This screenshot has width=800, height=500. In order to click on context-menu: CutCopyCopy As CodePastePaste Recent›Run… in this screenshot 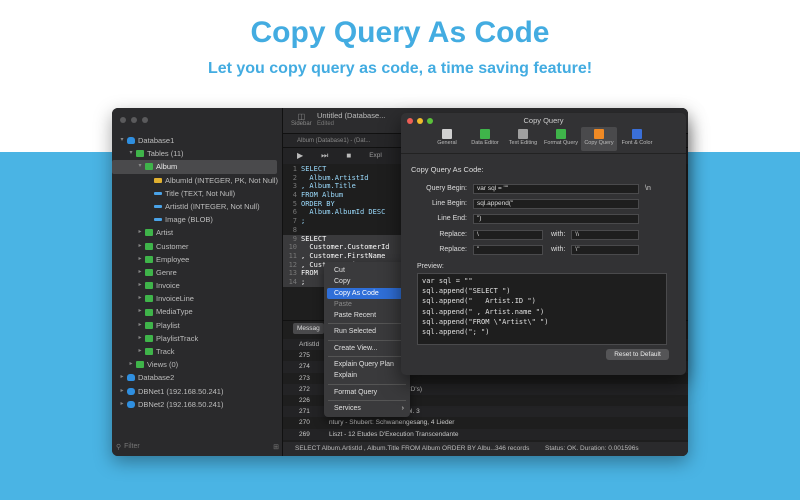, I will do `click(367, 339)`.